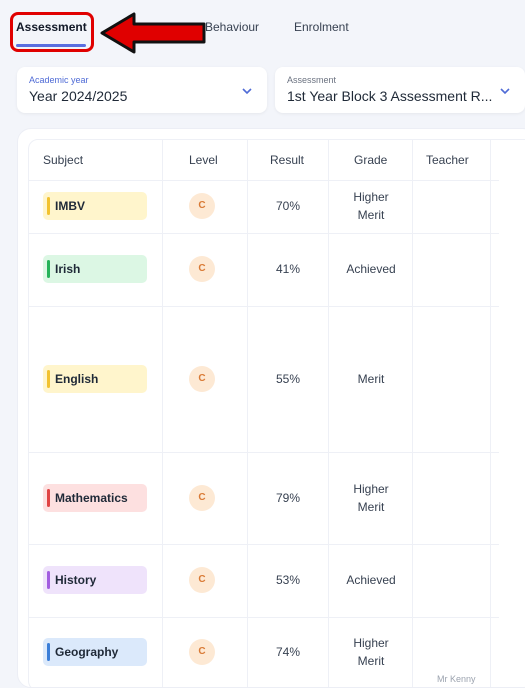 The image size is (525, 688). Describe the element at coordinates (262, 30) in the screenshot. I see `tab-bar: Assessment Behaviour Enrolment` at that location.